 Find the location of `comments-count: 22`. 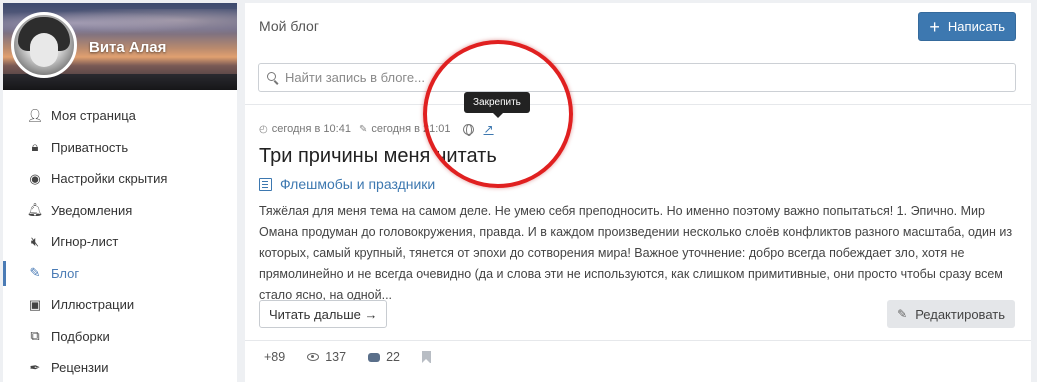

comments-count: 22 is located at coordinates (393, 357).